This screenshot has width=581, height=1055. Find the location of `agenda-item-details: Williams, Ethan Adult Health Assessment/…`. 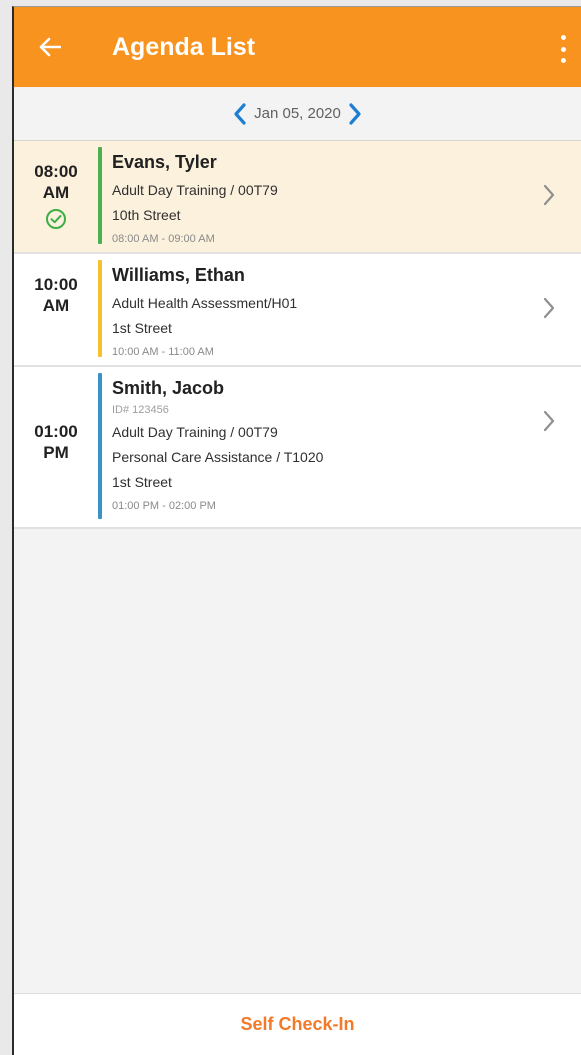

agenda-item-details: Williams, Ethan Adult Health Assessment/… is located at coordinates (341, 309).